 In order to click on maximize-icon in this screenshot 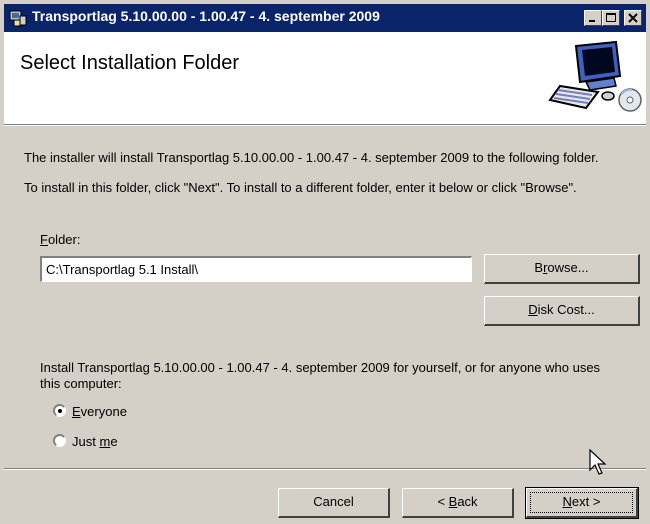, I will do `click(611, 17)`.